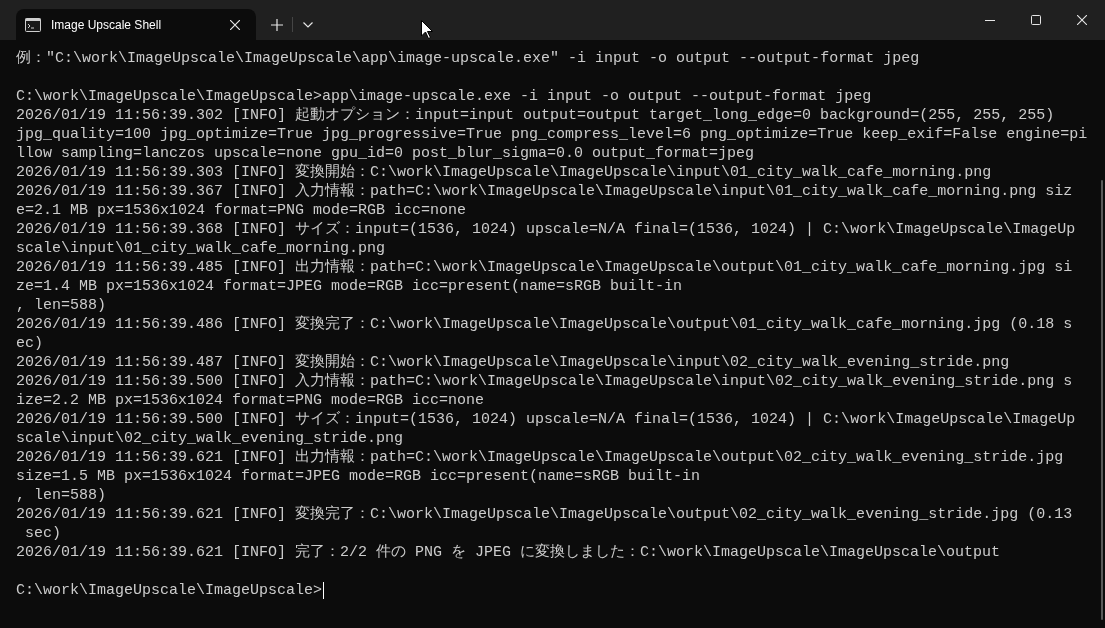 The height and width of the screenshot is (628, 1105). I want to click on chevron-down-icon, so click(308, 24).